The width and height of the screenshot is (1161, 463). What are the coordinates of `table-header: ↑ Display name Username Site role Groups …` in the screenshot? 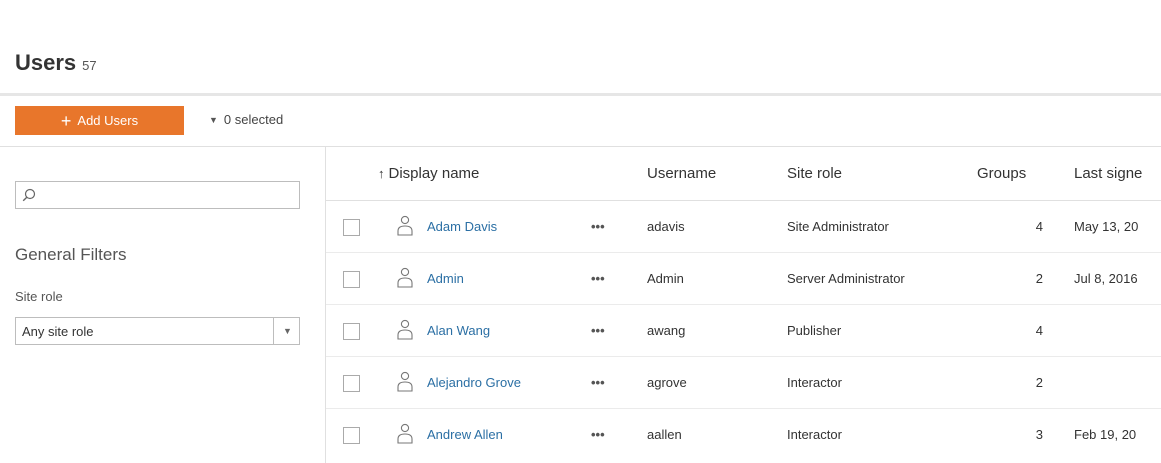 It's located at (743, 174).